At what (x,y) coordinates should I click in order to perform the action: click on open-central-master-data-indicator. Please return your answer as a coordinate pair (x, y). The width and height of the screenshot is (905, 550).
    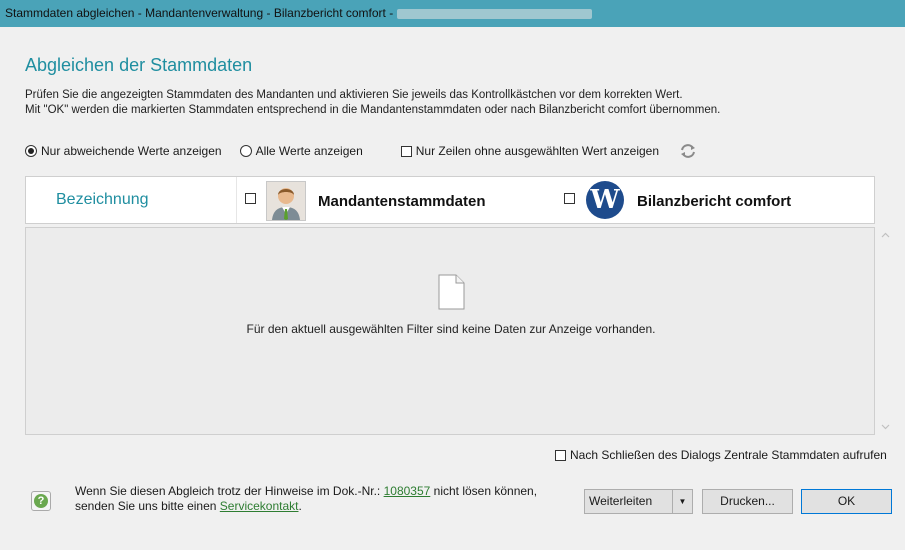
    Looking at the image, I should click on (560, 455).